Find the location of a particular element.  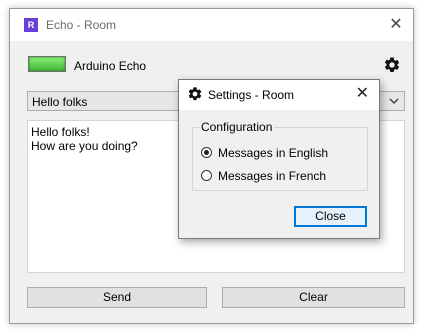

message-select-value: Hello folks is located at coordinates (60, 102).